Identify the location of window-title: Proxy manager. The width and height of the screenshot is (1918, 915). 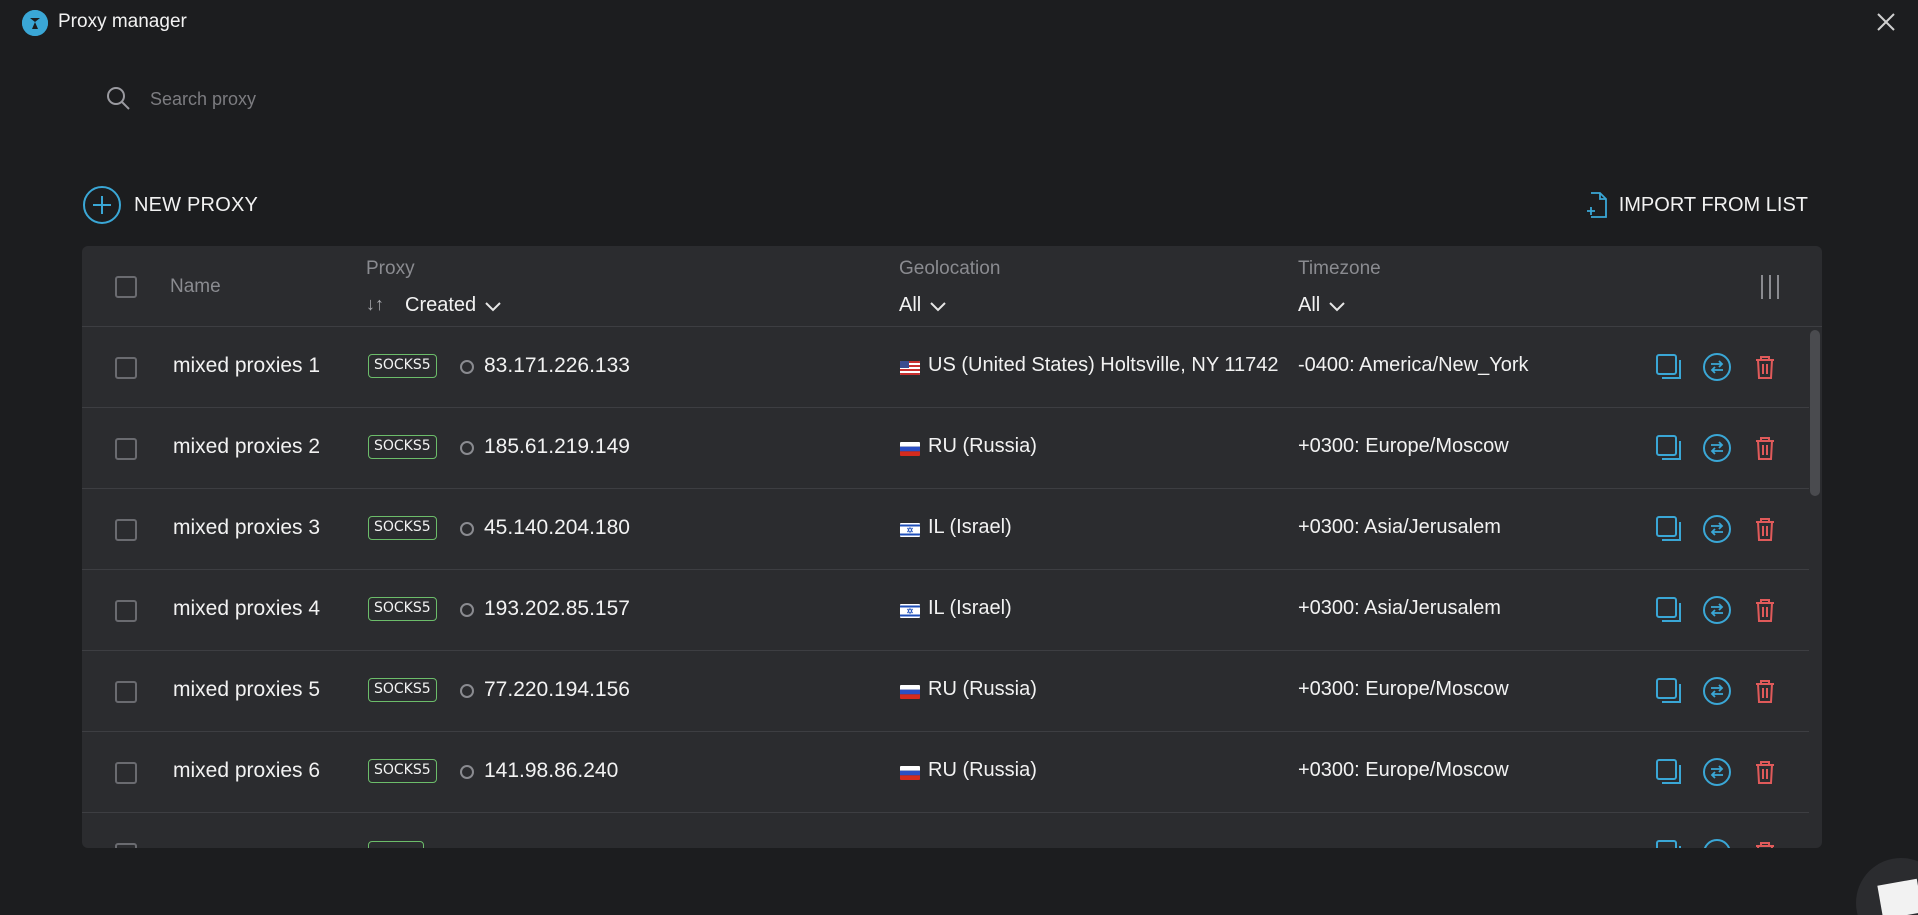
(122, 21).